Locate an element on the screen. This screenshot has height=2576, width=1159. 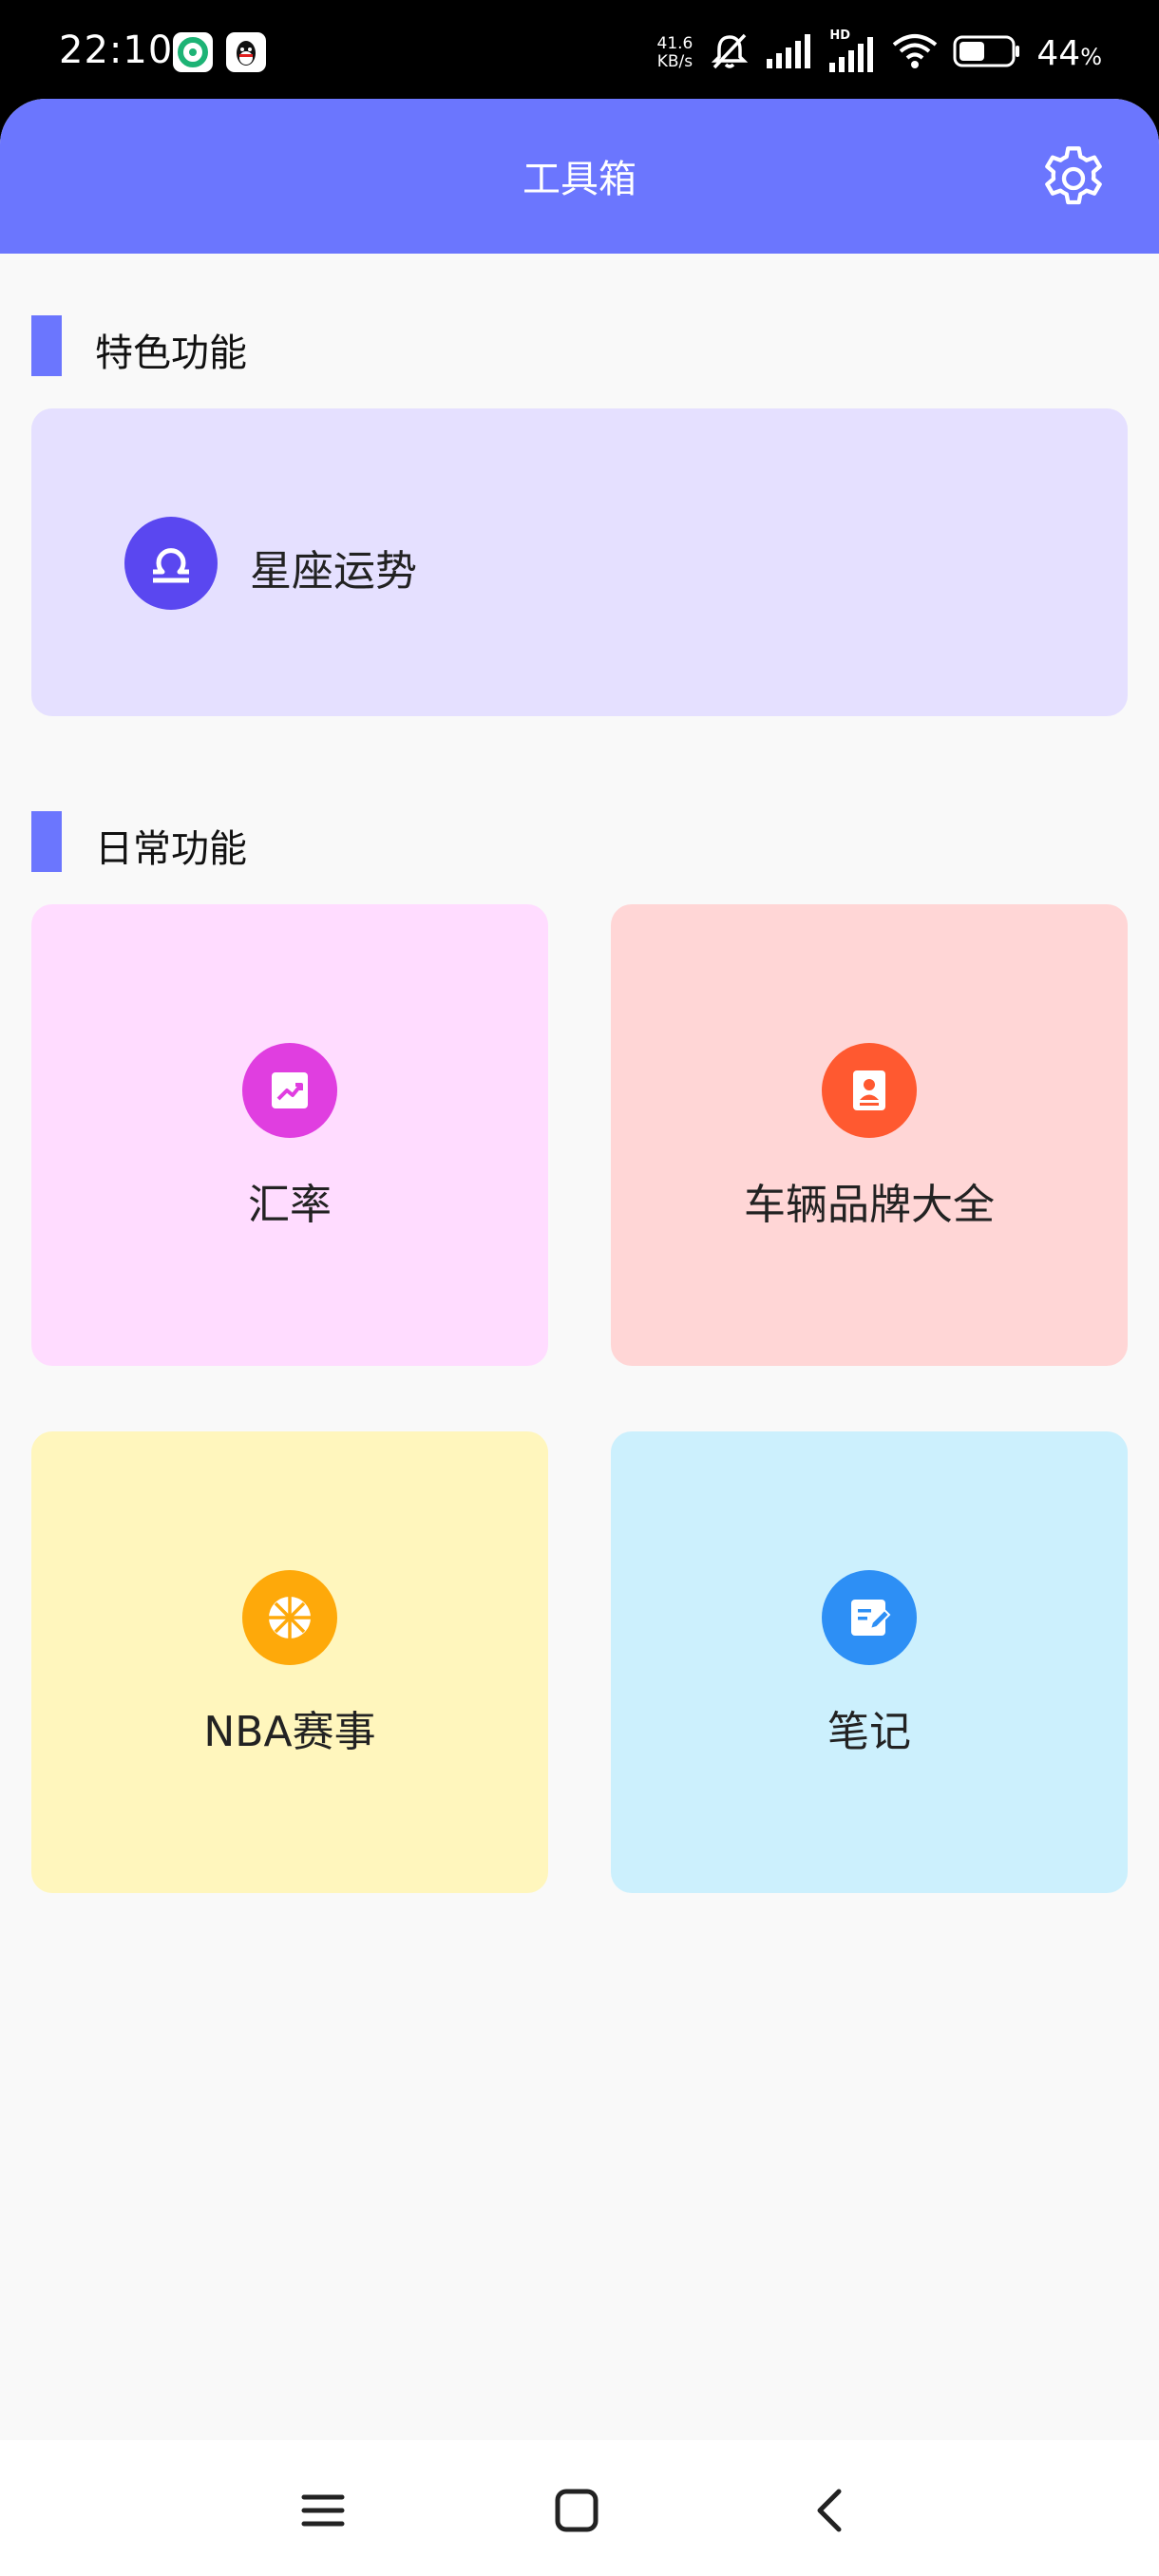
home-button is located at coordinates (577, 2510).